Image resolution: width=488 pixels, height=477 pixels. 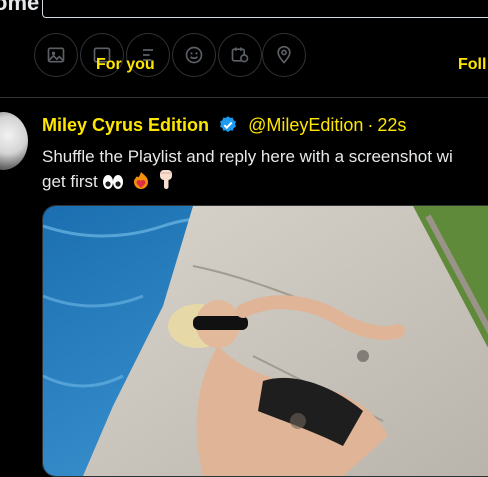 I want to click on divider, so click(x=244, y=97).